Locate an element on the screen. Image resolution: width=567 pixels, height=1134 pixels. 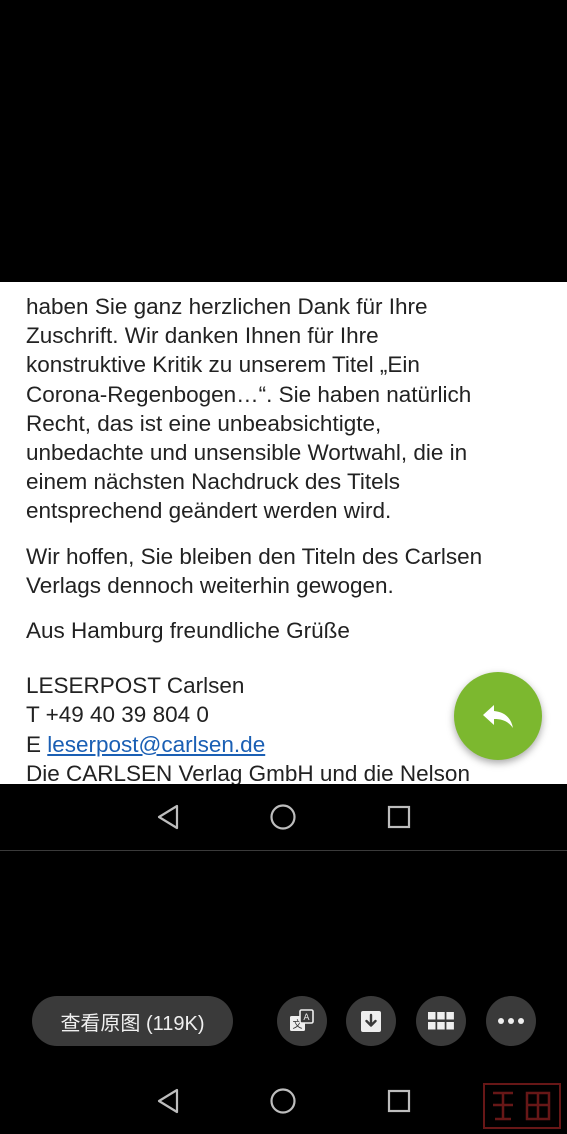
seal-watermark is located at coordinates (522, 1106).